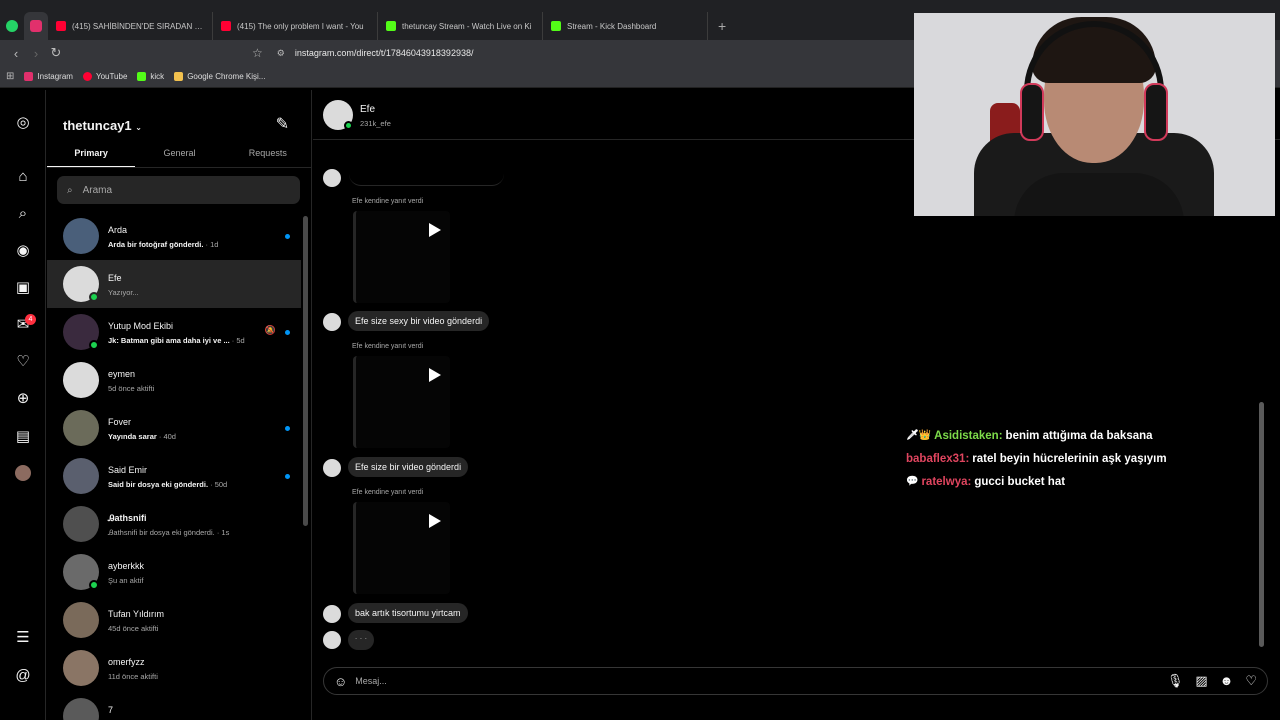 The image size is (1280, 720). What do you see at coordinates (419, 321) in the screenshot?
I see `message-bubble: Efe size sexy bir video gönderdi` at bounding box center [419, 321].